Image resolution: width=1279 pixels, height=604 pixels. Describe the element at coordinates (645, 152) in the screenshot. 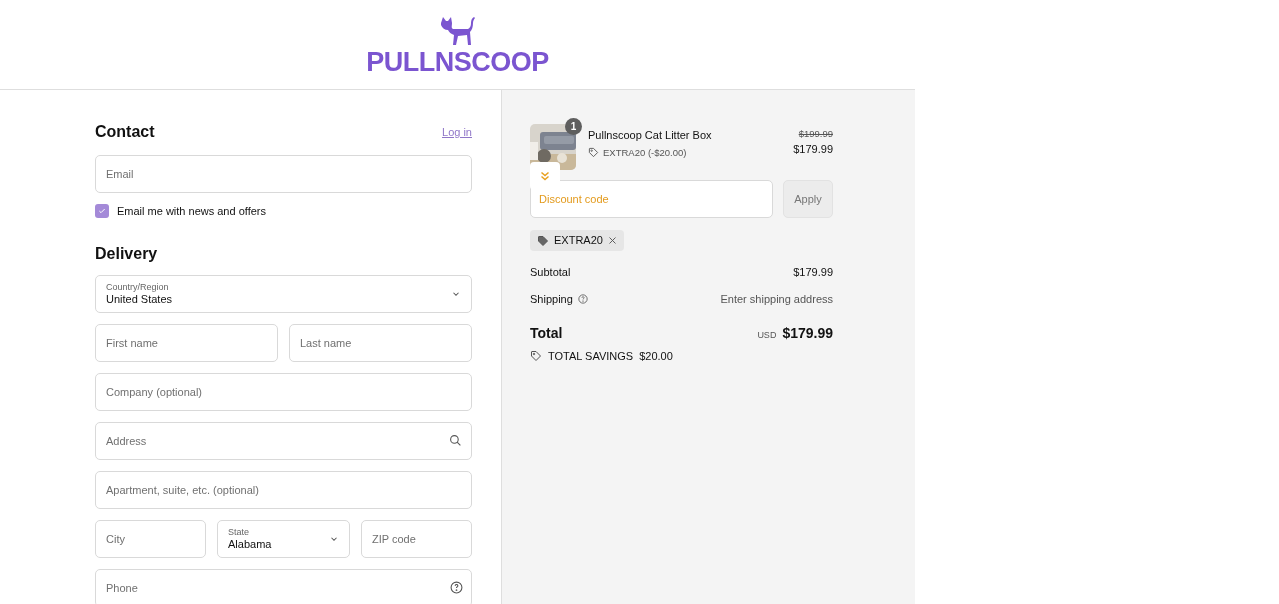

I see `product-discount: EXTRA20 (-$20.00)` at that location.